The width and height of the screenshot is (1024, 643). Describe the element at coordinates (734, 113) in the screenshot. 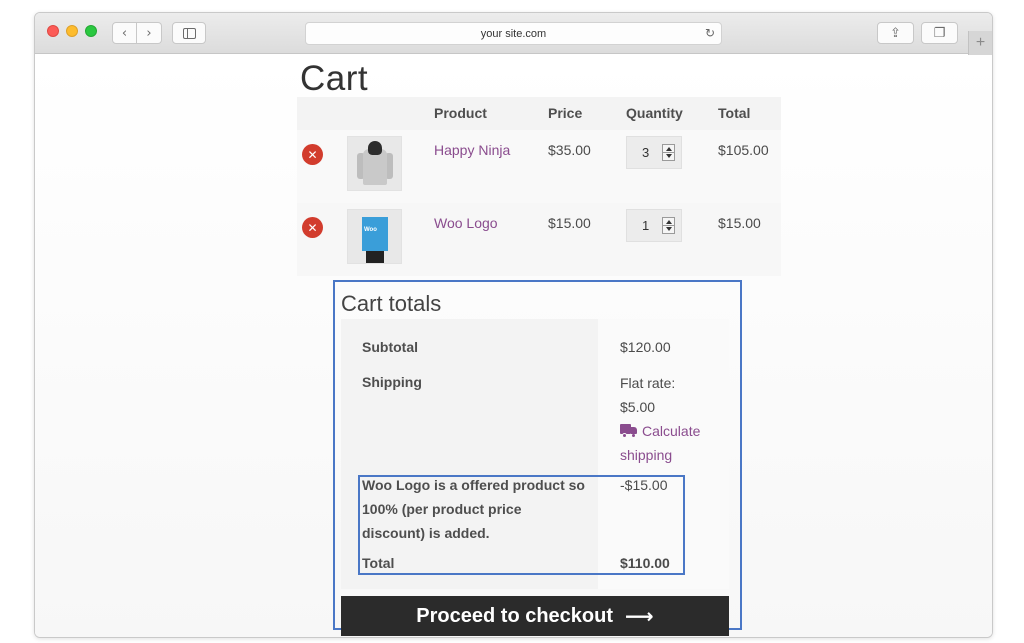

I see `column-header-total: Total` at that location.